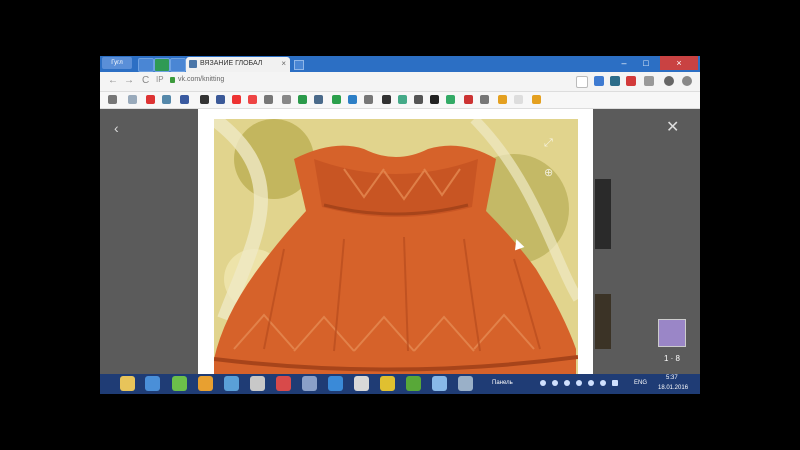 This screenshot has width=800, height=450. I want to click on volume-icon, so click(591, 383).